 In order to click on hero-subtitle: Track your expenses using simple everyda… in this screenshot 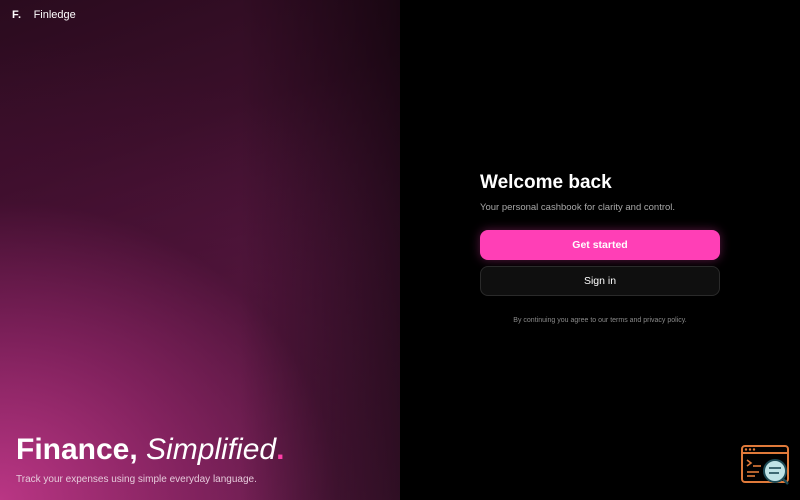, I will do `click(136, 479)`.